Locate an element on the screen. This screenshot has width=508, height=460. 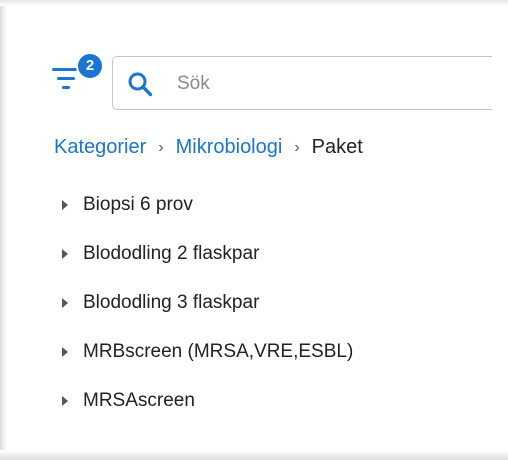
tree-item-mrsascreen: MRSAscreen is located at coordinates (205, 400).